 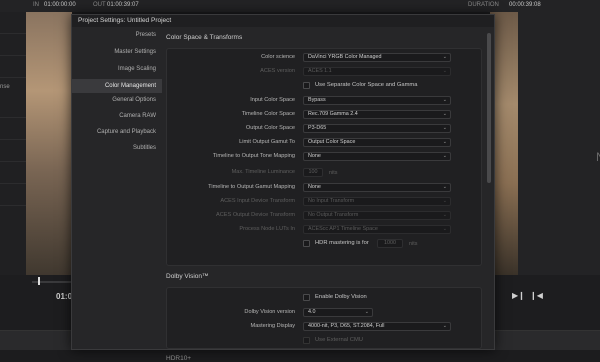 What do you see at coordinates (123, 5) in the screenshot?
I see `out-timecode: 01:00:39:07` at bounding box center [123, 5].